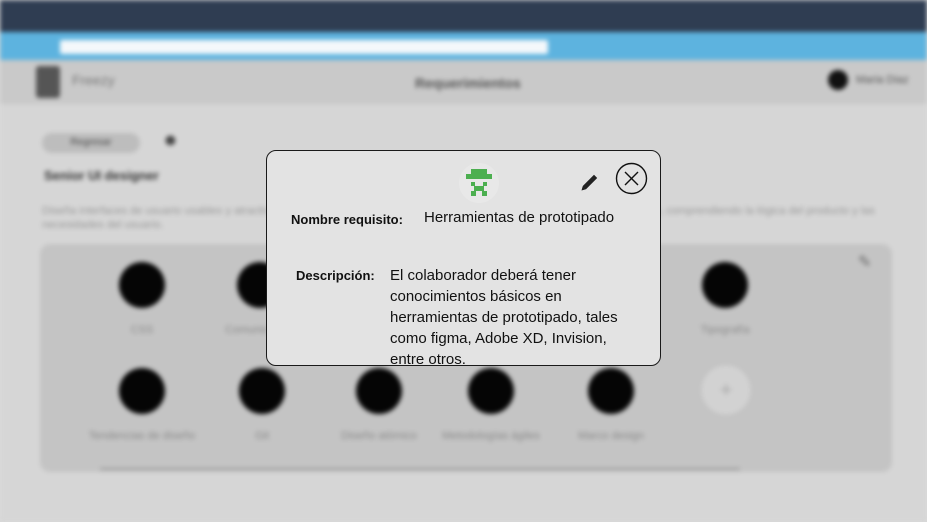 The height and width of the screenshot is (522, 927). Describe the element at coordinates (463, 16) in the screenshot. I see `window-title-bar` at that location.